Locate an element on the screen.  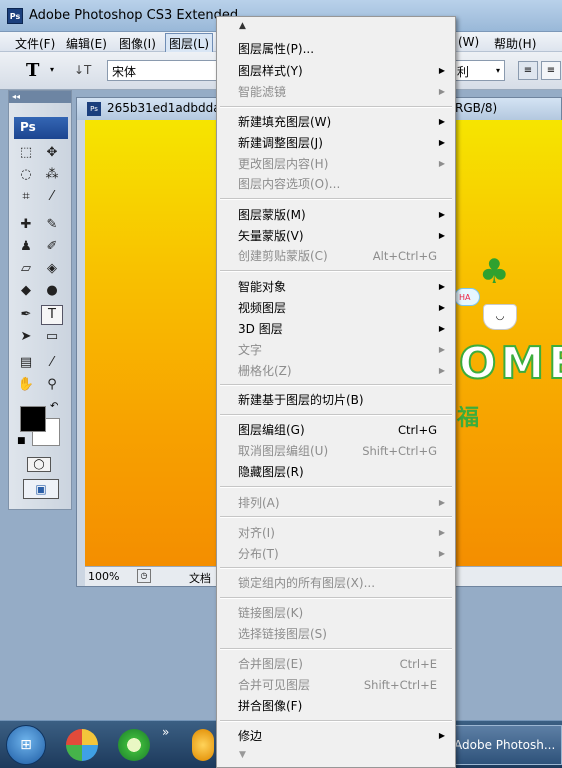
menu-item-link-layers: 链接图层(K) is located at coordinates (336, 613).